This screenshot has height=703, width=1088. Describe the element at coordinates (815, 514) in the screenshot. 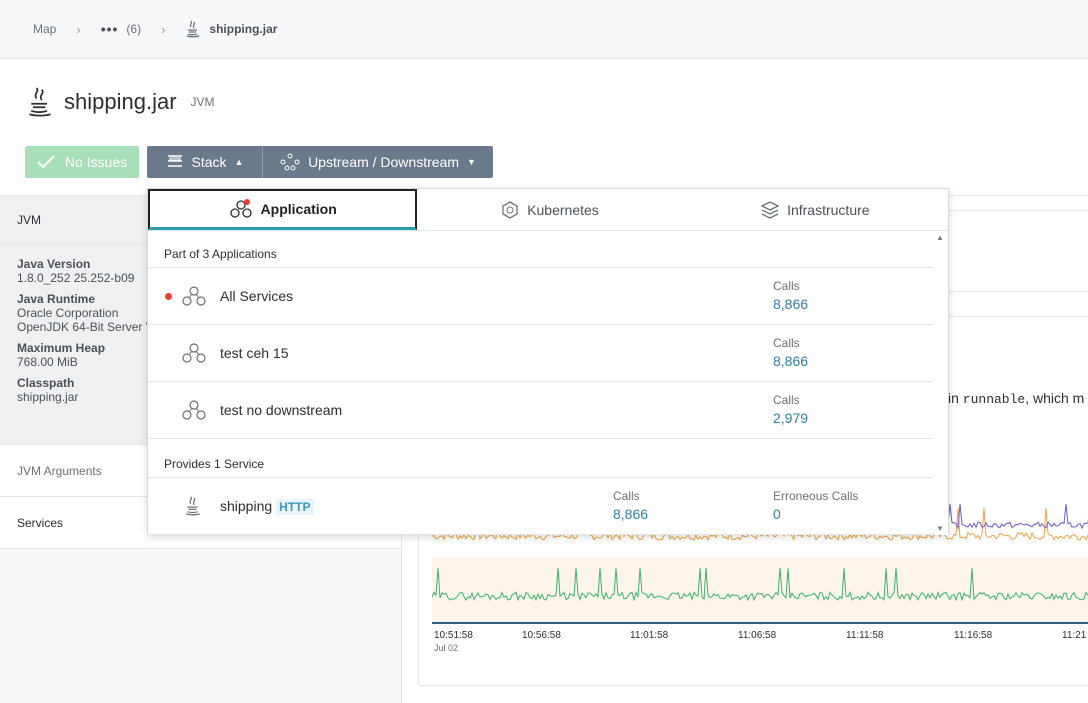

I see `metric-value: 0` at that location.